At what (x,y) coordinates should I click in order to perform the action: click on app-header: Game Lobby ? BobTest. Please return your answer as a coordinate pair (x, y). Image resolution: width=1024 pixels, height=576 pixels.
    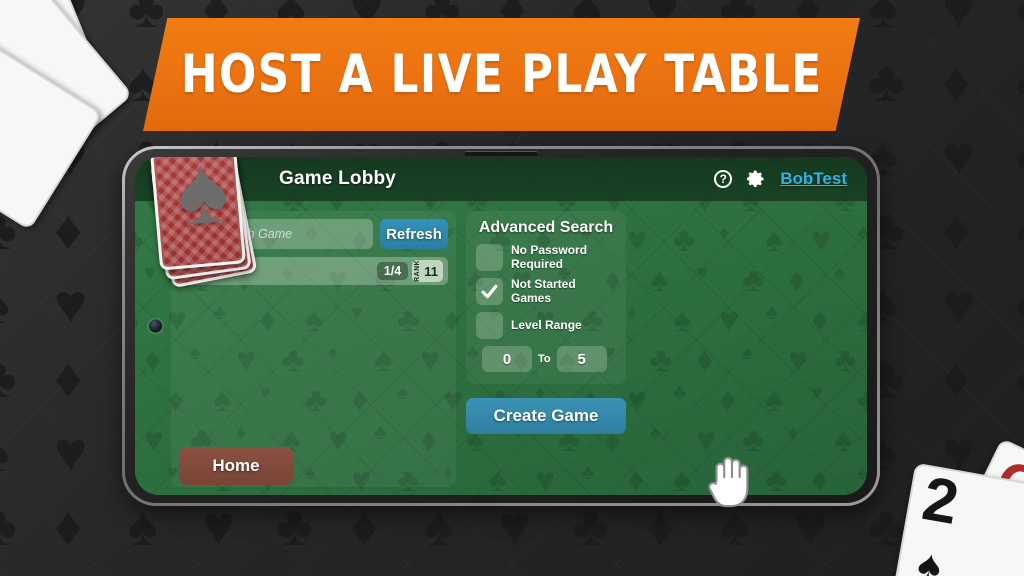
    Looking at the image, I should click on (501, 179).